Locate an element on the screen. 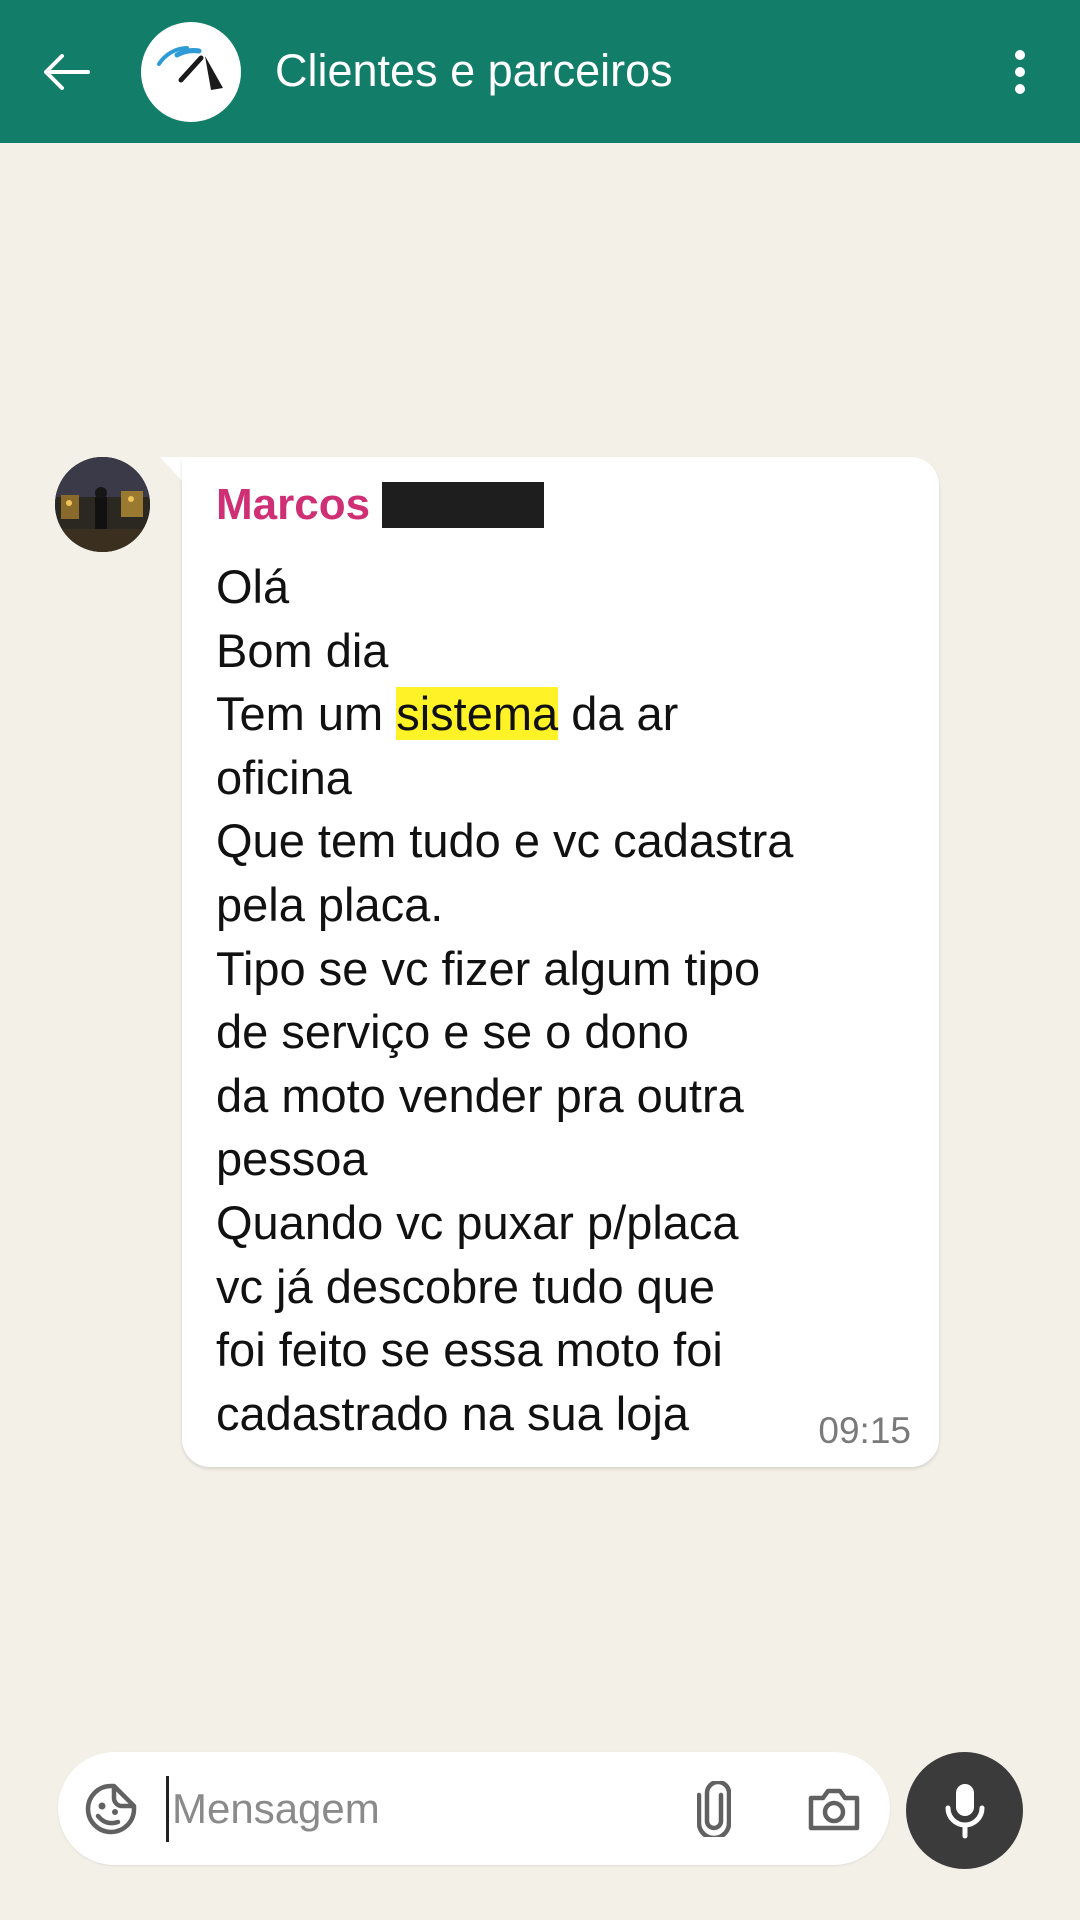  message-line: vc já descobre tudo que is located at coordinates (466, 1286).